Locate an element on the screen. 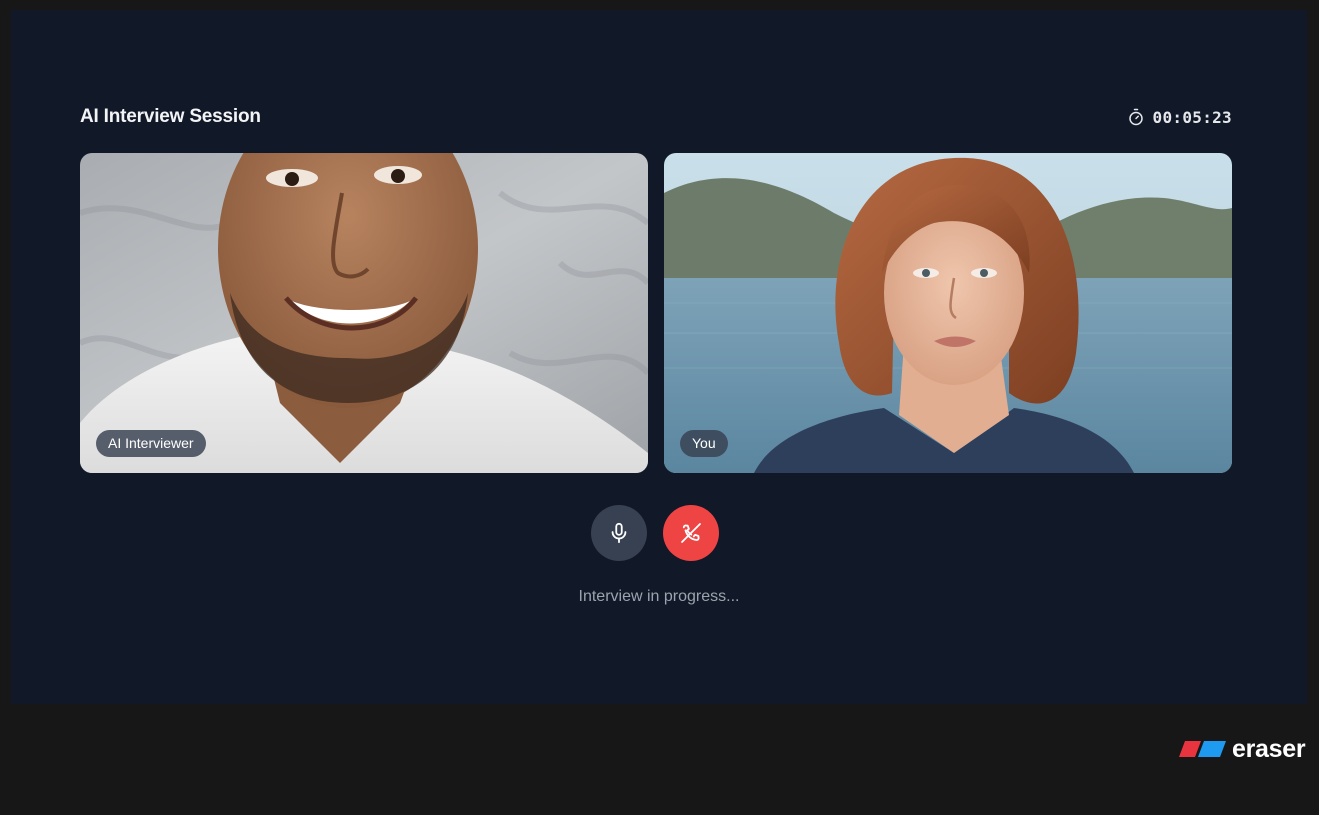  microphone-icon is located at coordinates (619, 533).